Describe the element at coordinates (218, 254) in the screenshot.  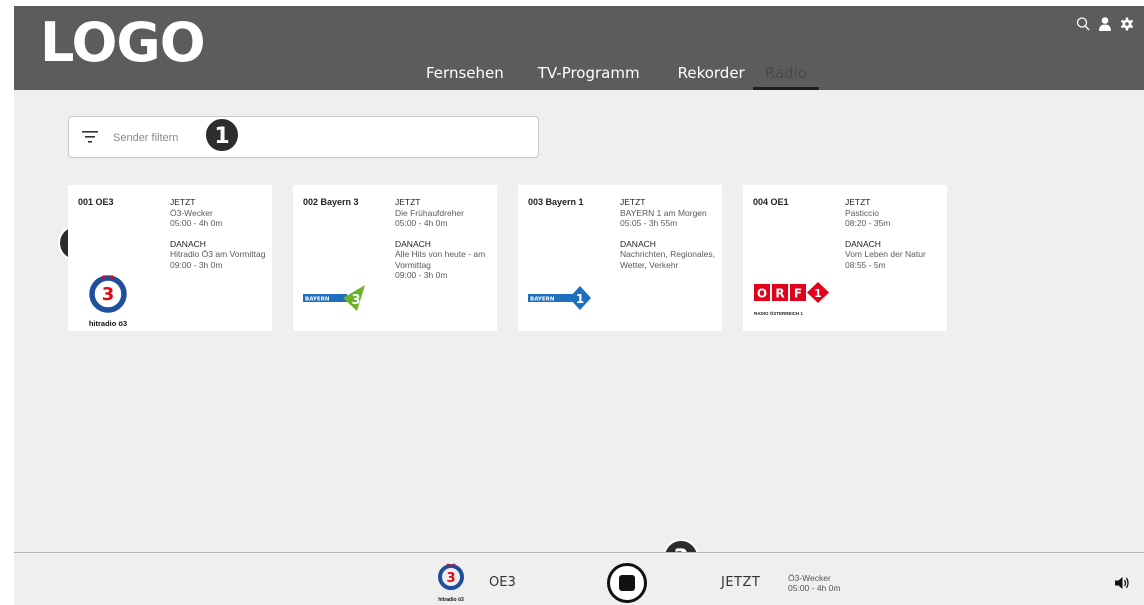
I see `next-show: Hitradio Ö3 am Vormittag` at that location.